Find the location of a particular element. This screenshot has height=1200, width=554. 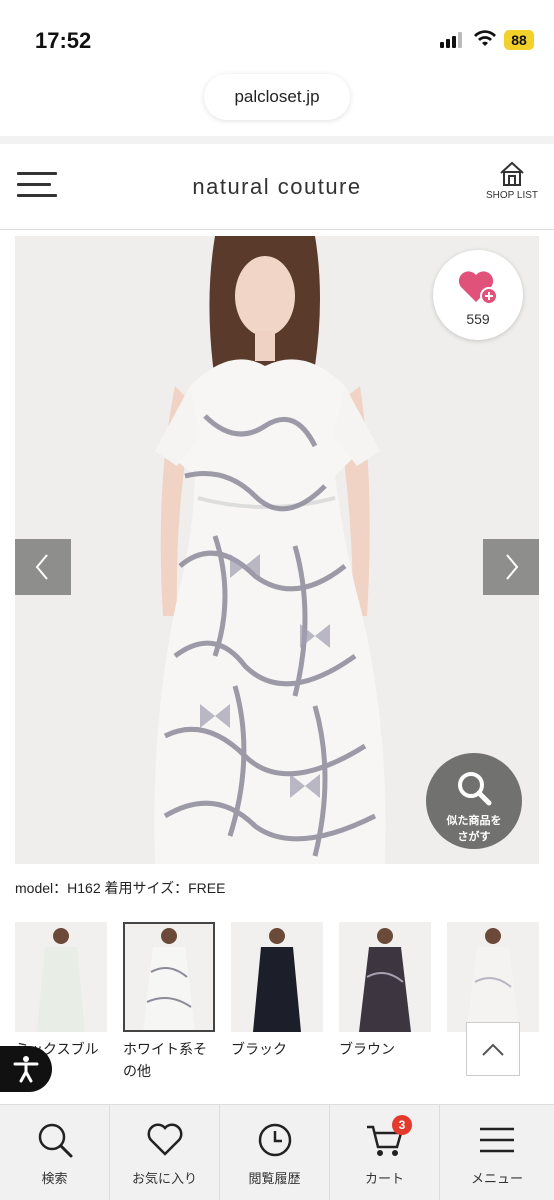

color-option: ミックスブル is located at coordinates (61, 991).